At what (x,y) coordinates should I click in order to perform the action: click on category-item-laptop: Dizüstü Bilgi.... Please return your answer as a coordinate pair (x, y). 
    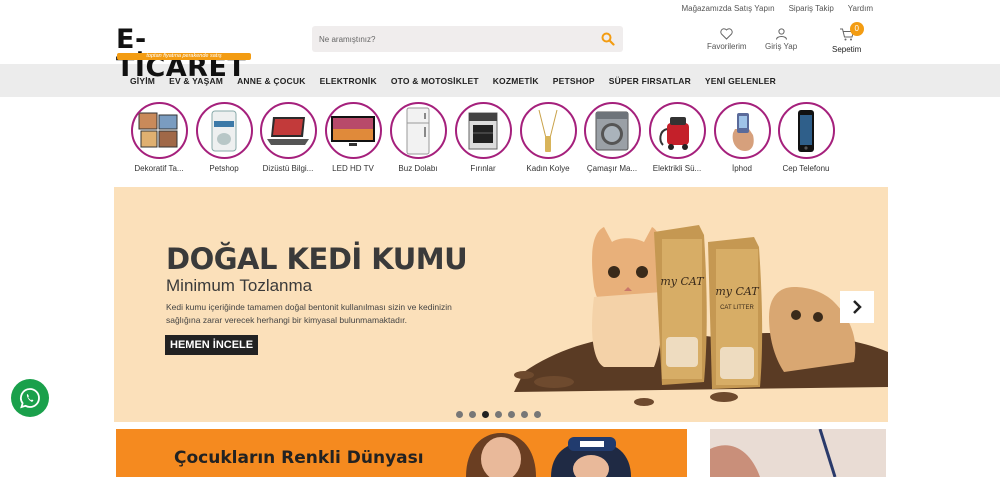
    Looking at the image, I should click on (288, 137).